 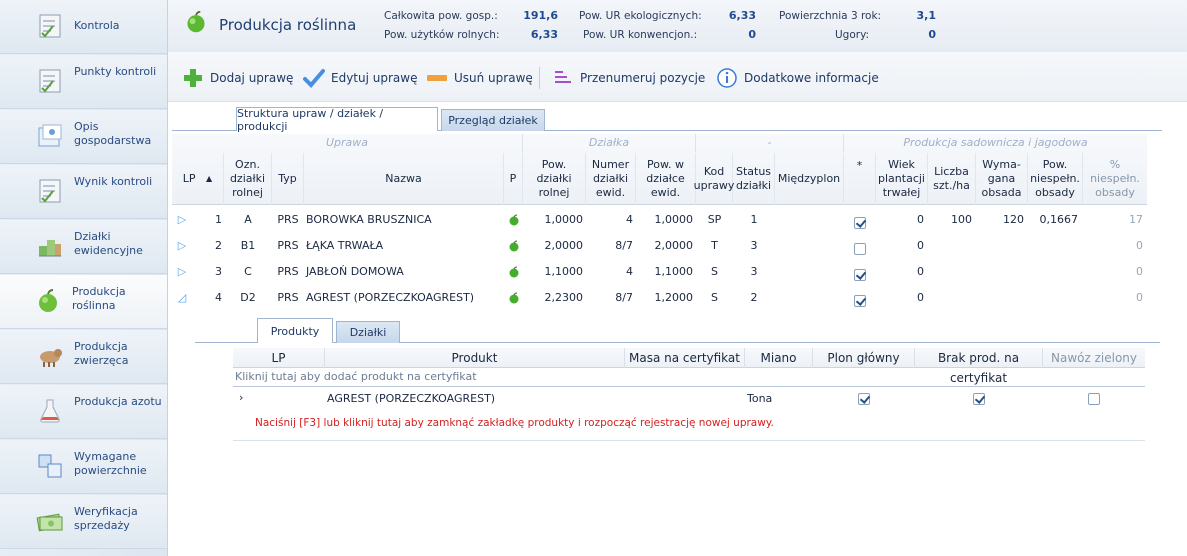 I want to click on col-niespel: Pow. niespełn. obsady, so click(x=1055, y=179).